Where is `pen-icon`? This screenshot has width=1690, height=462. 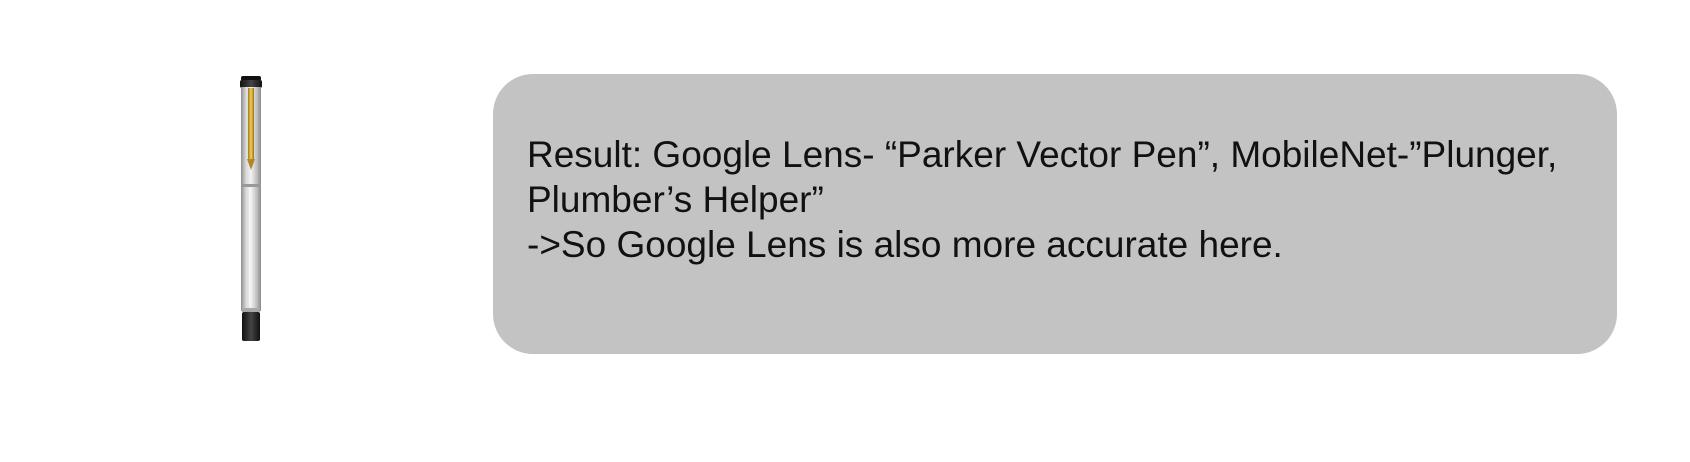
pen-icon is located at coordinates (251, 208).